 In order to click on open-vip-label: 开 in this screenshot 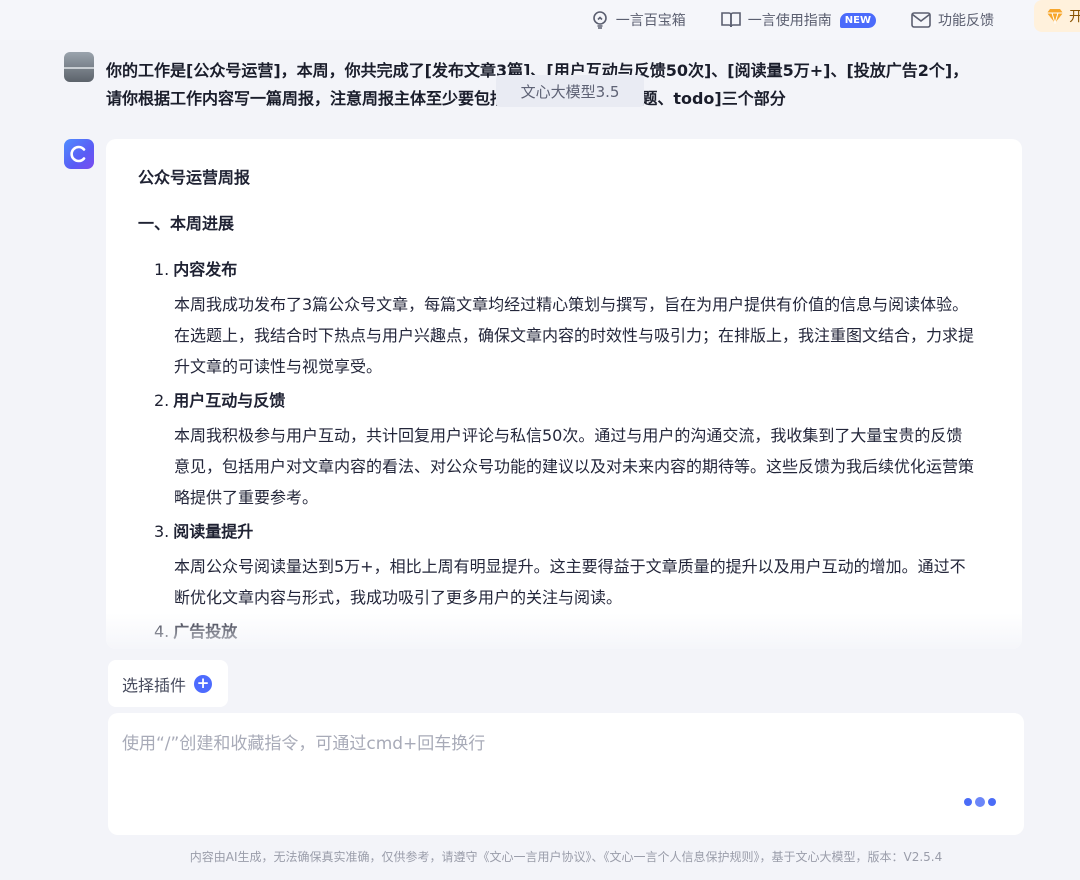, I will do `click(1074, 17)`.